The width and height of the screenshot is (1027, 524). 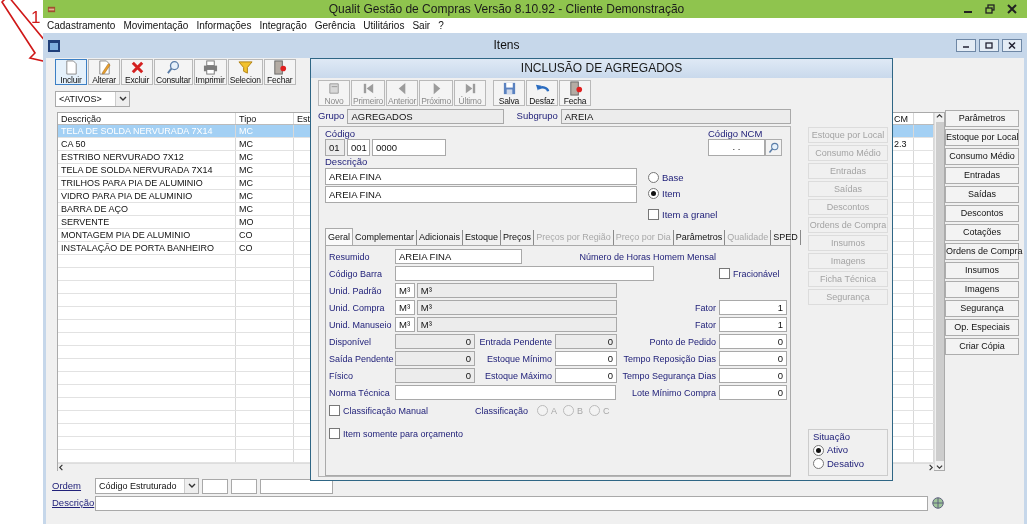 What do you see at coordinates (137, 72) in the screenshot?
I see `toolbar-button: Excluir` at bounding box center [137, 72].